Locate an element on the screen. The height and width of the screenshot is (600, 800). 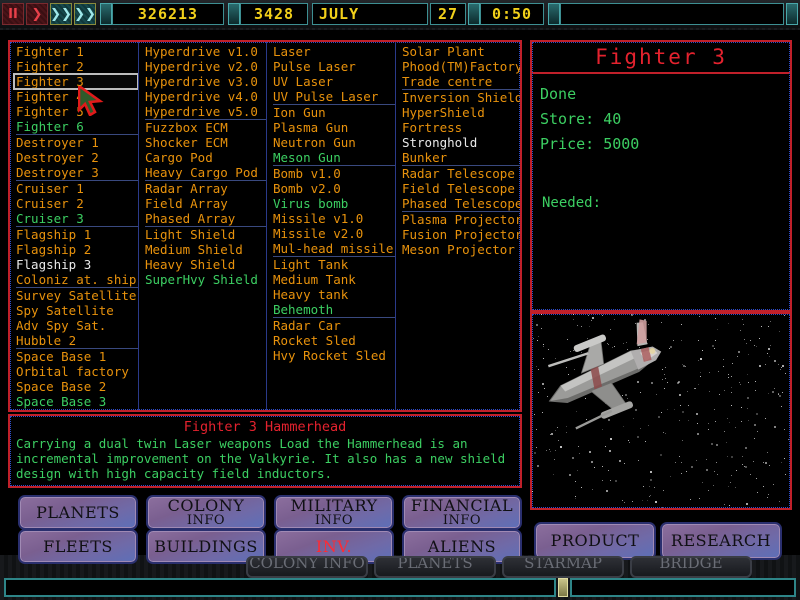
bridge-bottom-button: BRIDGE is located at coordinates (691, 567).